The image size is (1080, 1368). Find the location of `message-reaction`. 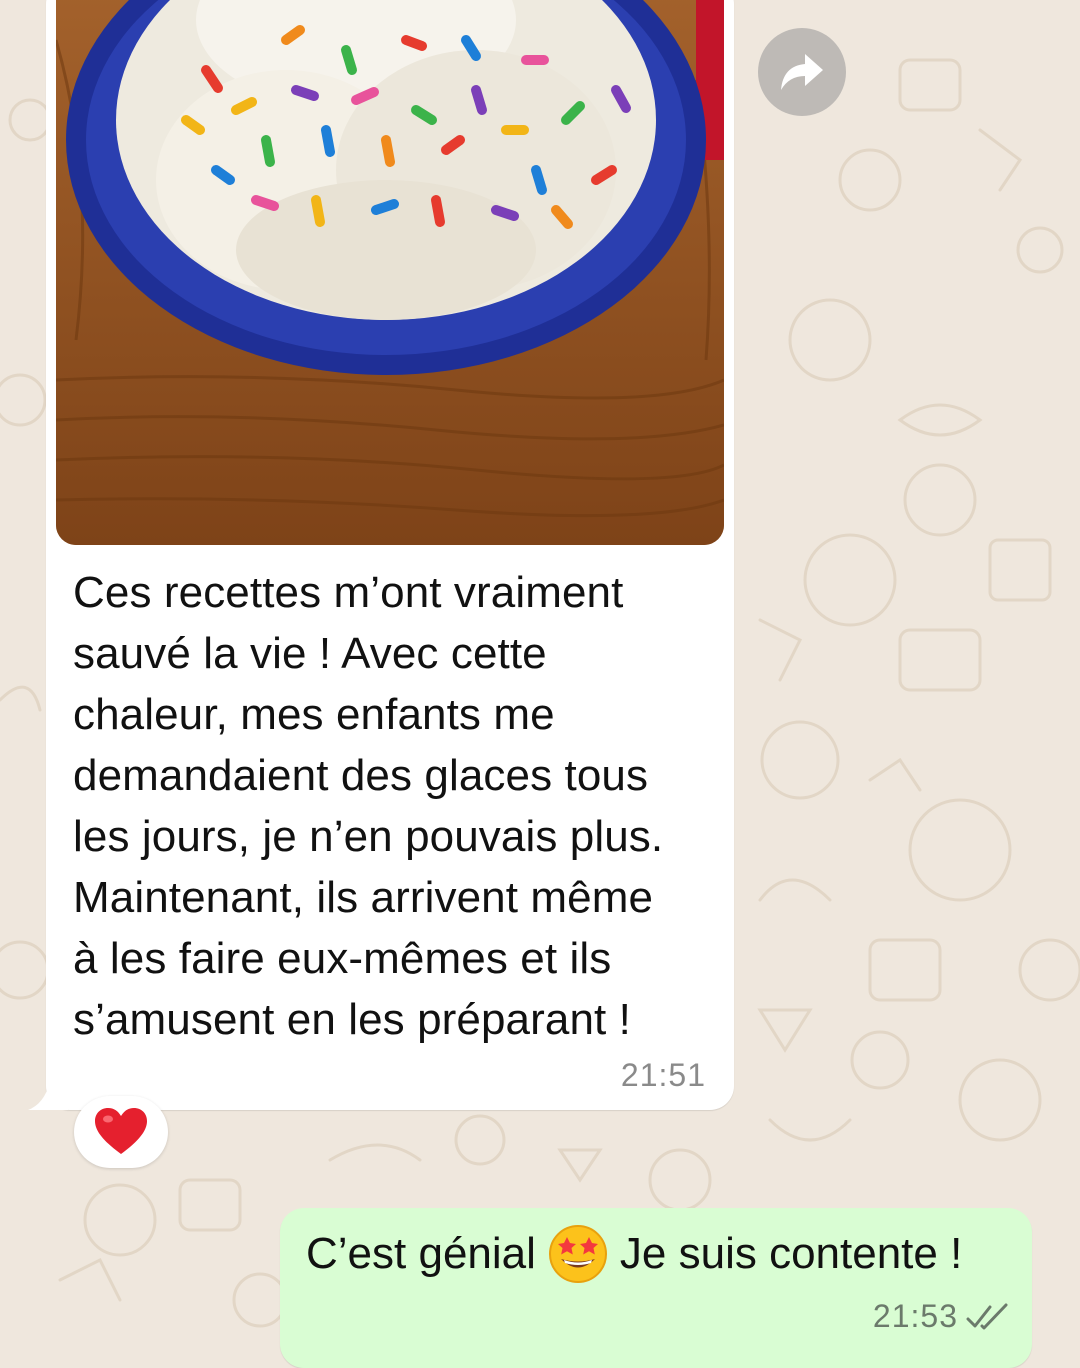

message-reaction is located at coordinates (121, 1132).